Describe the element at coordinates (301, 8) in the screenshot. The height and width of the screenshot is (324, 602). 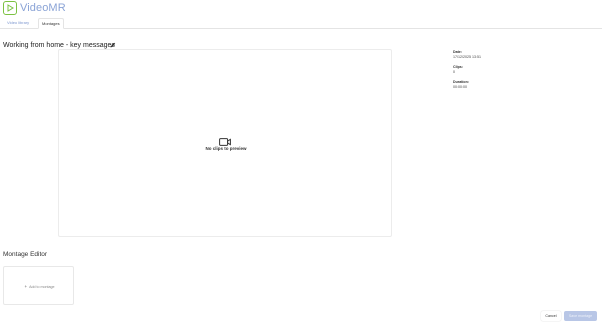
I see `top-bar: VideoMR` at that location.